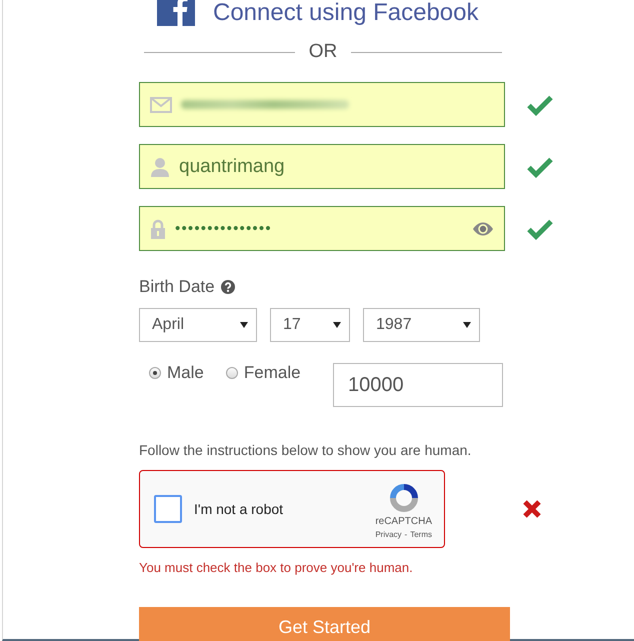 The width and height of the screenshot is (634, 641). Describe the element at coordinates (227, 287) in the screenshot. I see `help-icon` at that location.